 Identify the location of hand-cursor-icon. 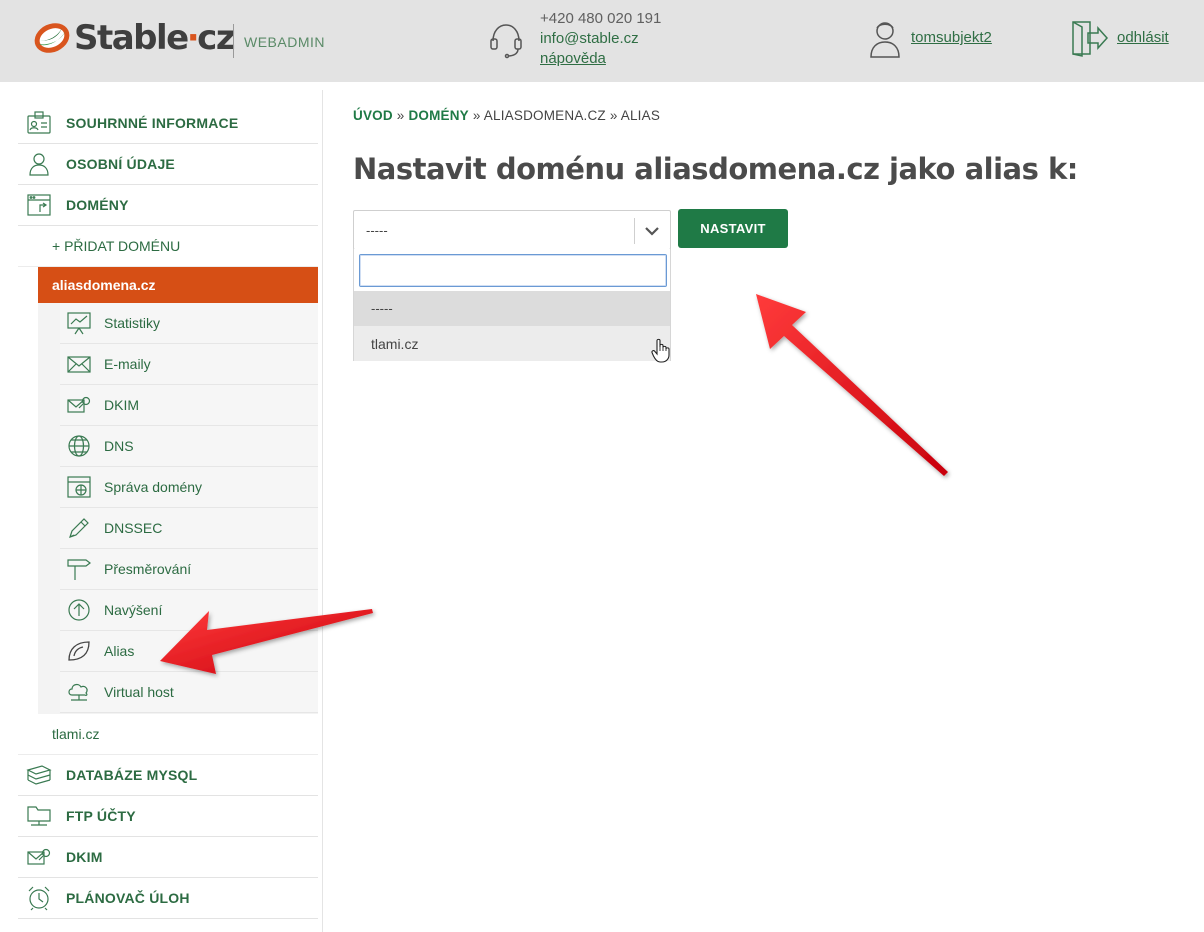
(660, 350).